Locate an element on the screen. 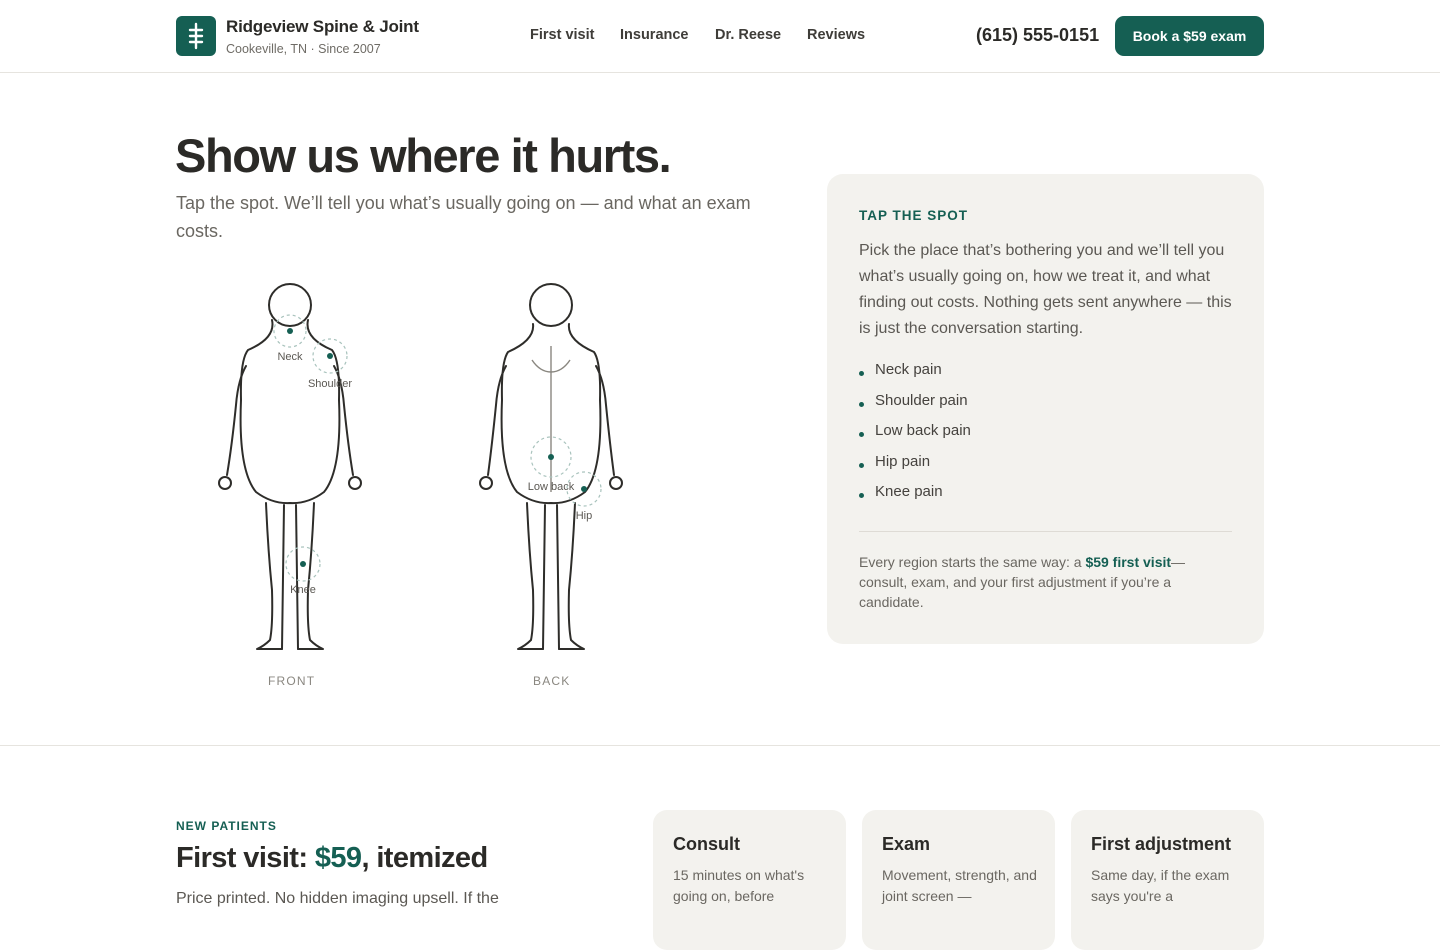  card-text: 15 minutes on what's going on, before is located at coordinates (739, 885).